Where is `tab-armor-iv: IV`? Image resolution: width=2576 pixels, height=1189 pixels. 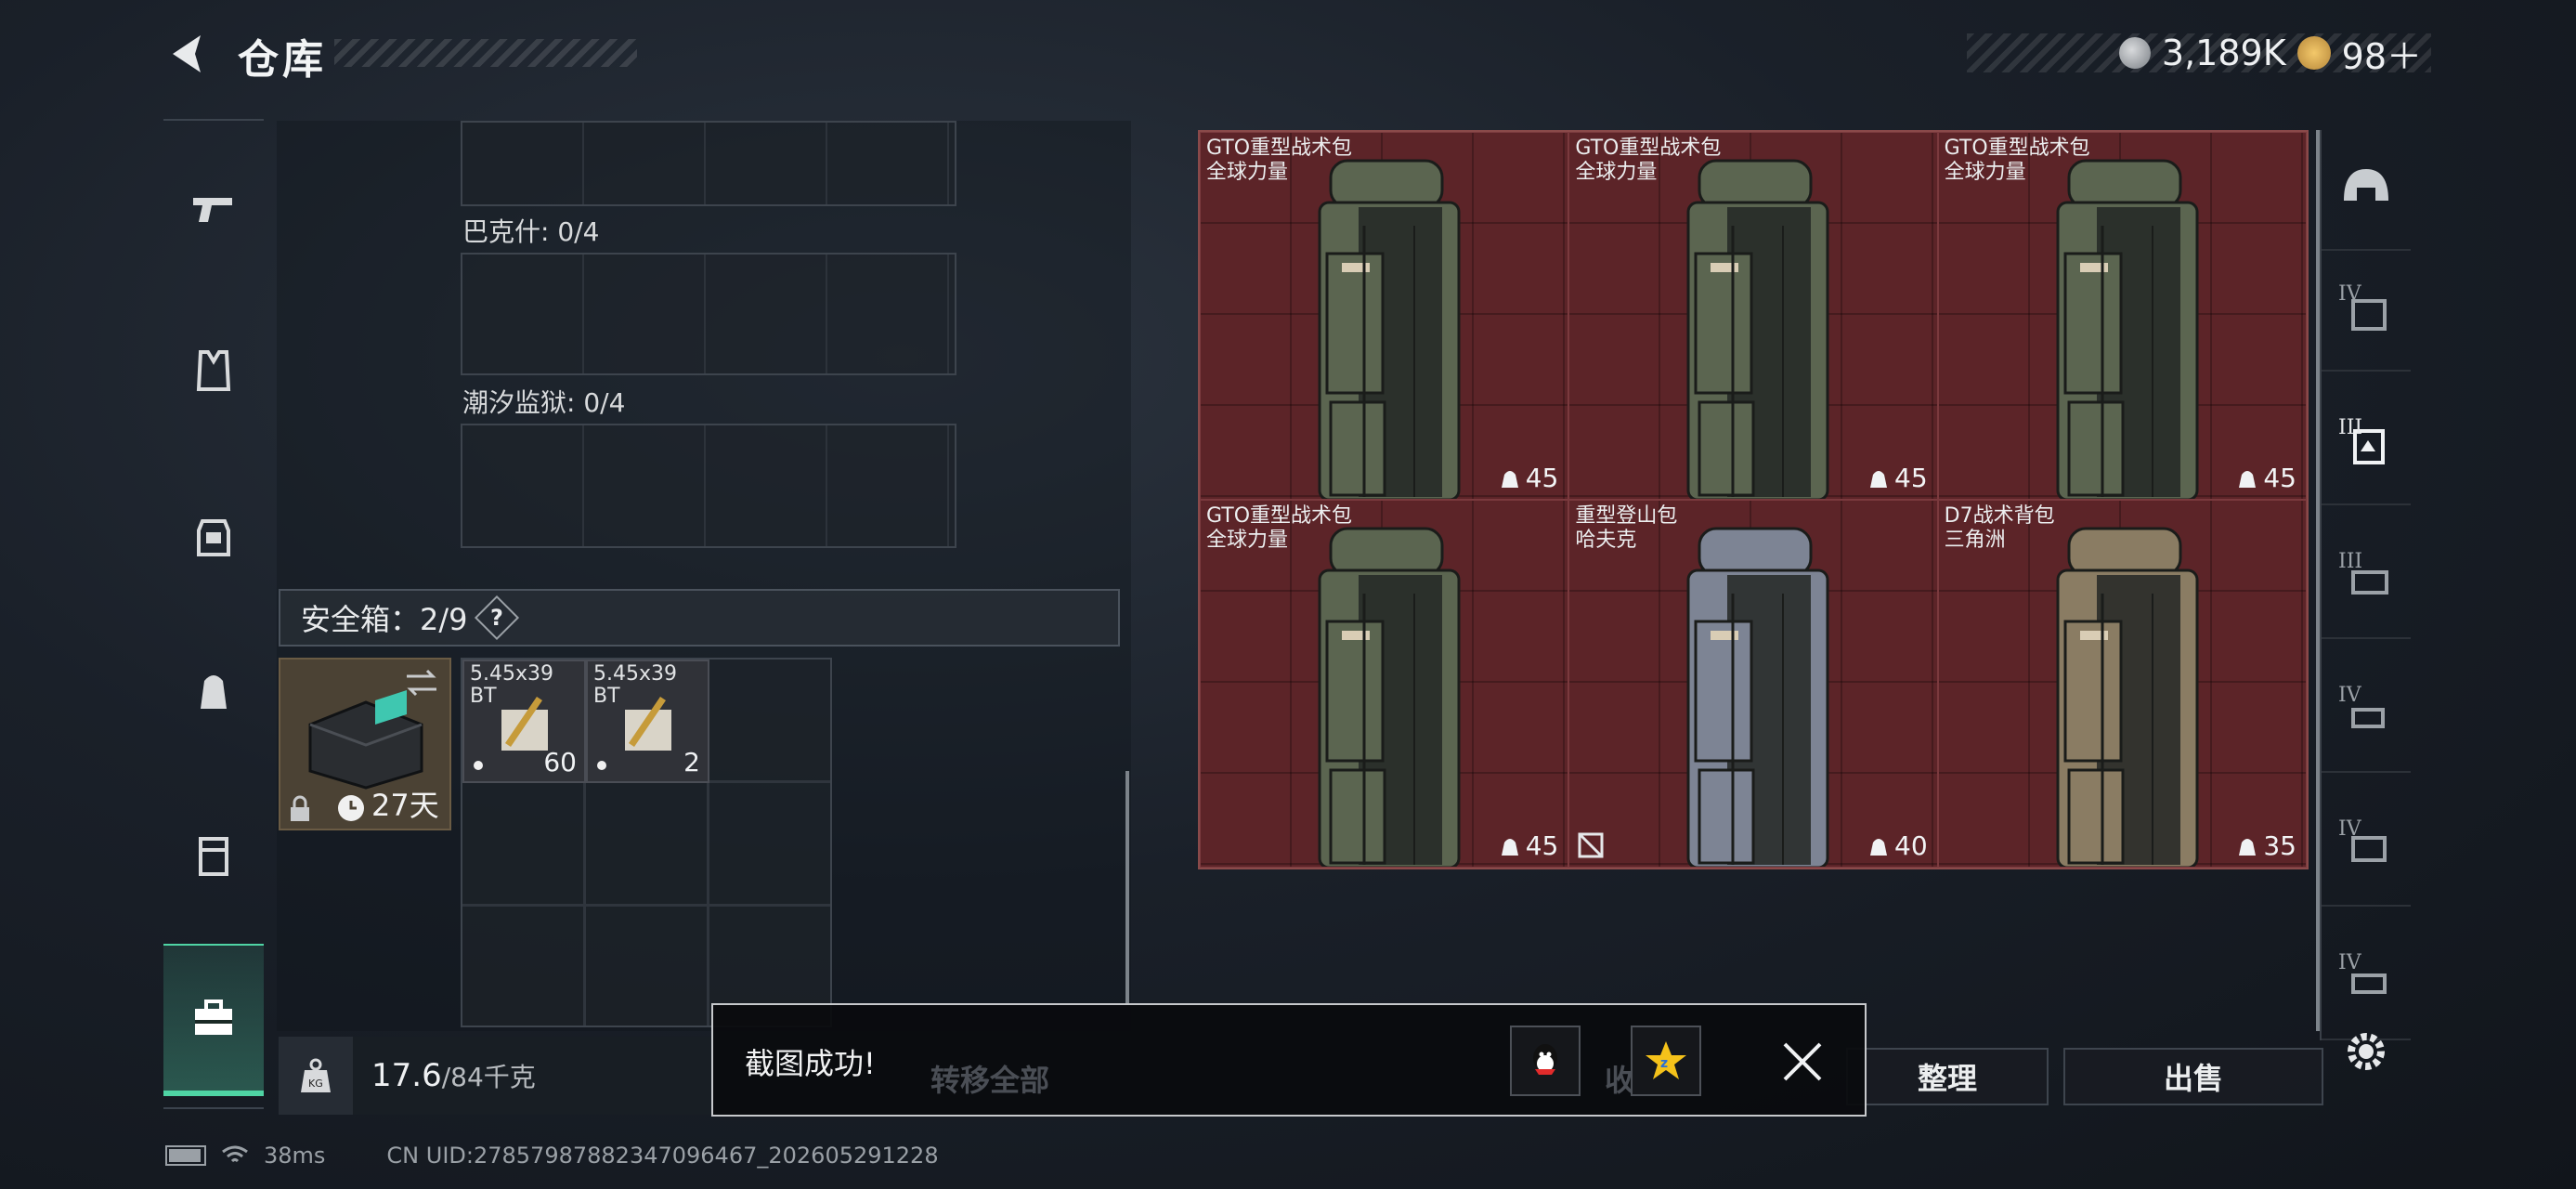
tab-armor-iv: IV is located at coordinates (2366, 311).